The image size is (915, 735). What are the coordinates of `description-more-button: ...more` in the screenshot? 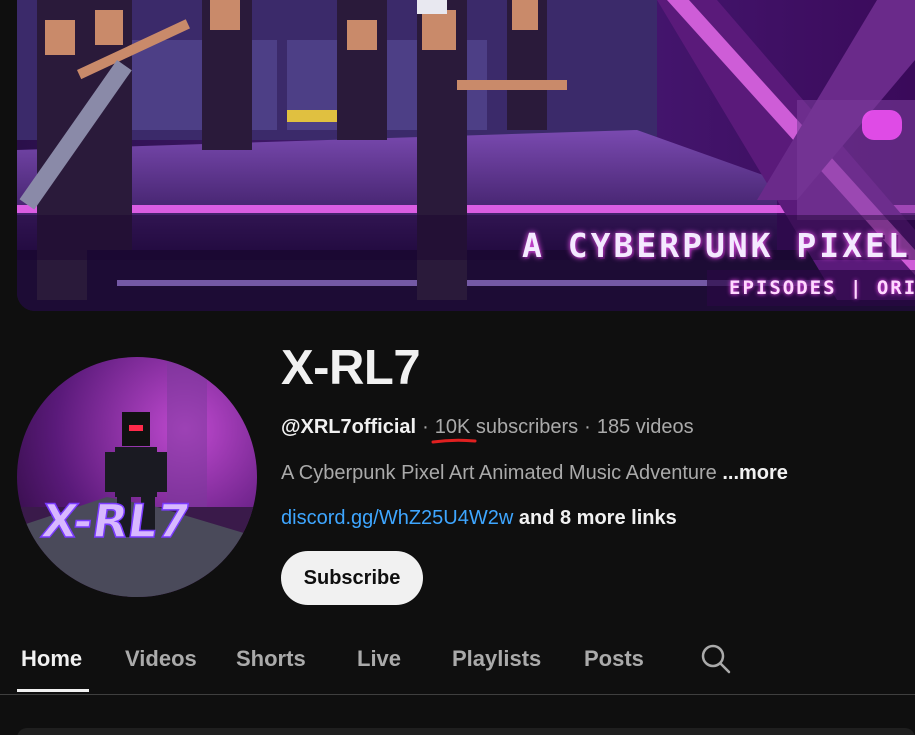 It's located at (755, 473).